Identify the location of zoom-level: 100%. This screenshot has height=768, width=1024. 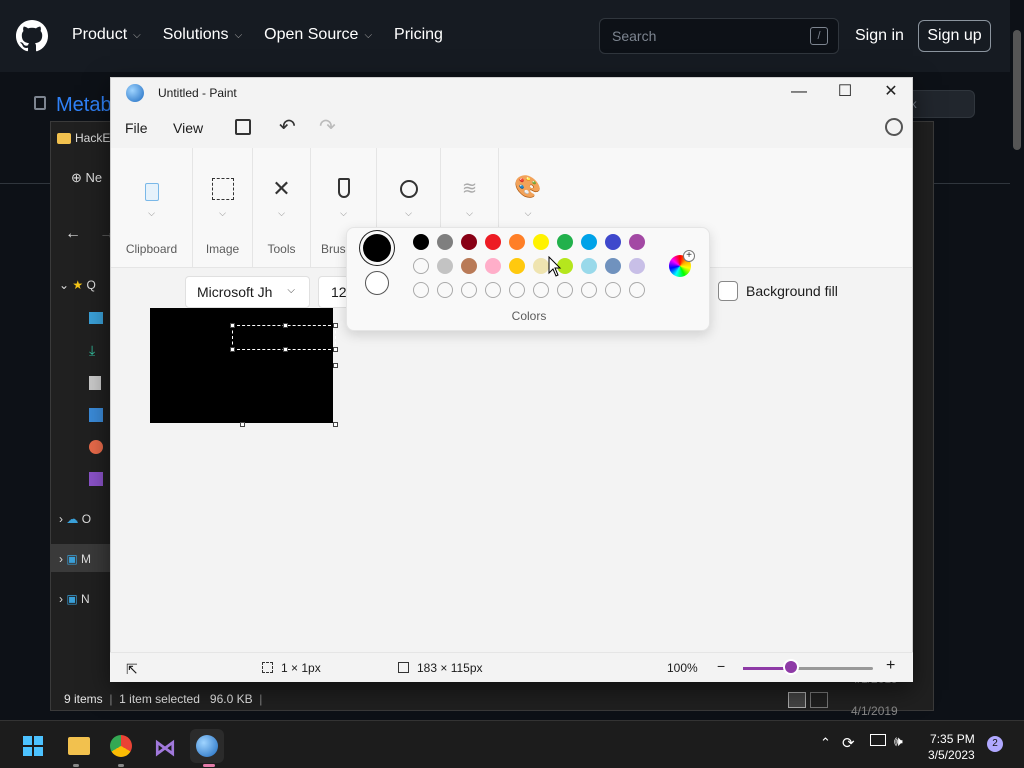
(682, 668).